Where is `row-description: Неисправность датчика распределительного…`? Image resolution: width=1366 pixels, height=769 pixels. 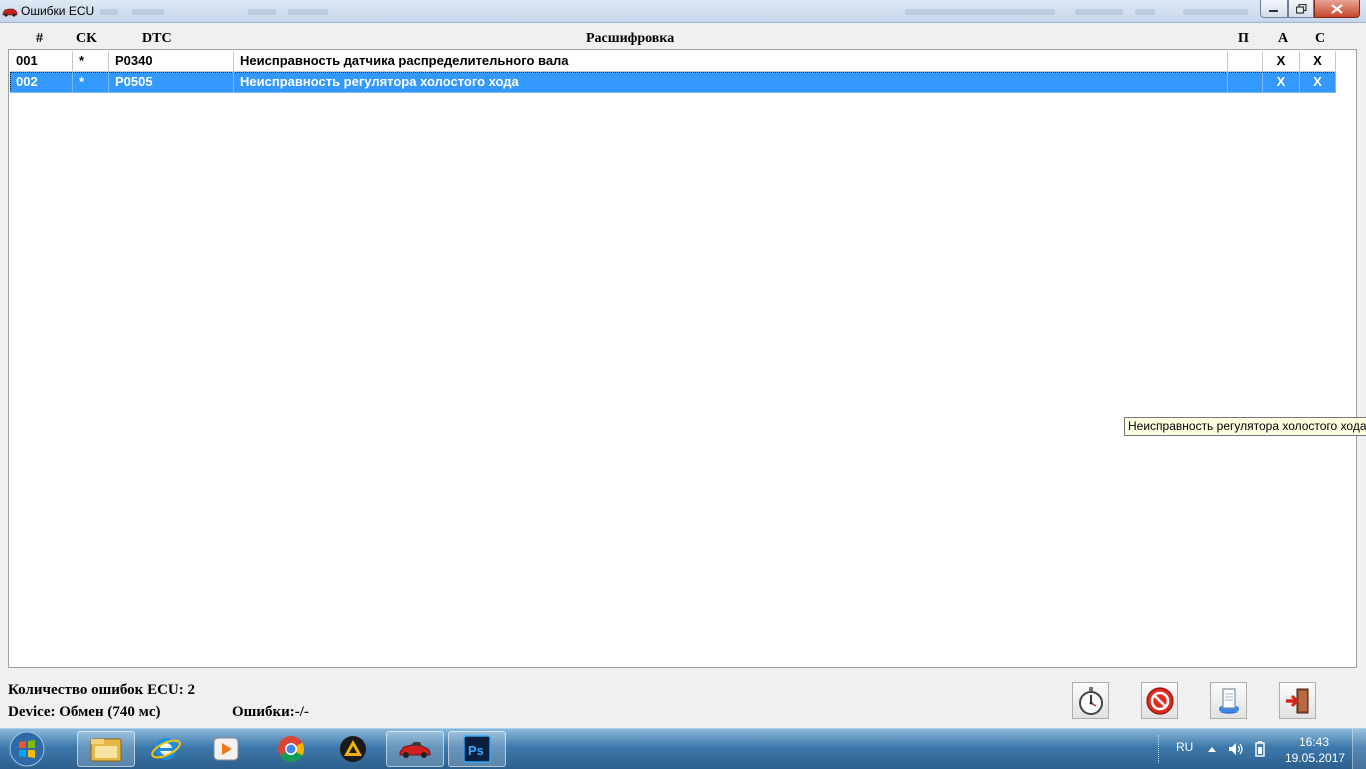
row-description: Неисправность датчика распределительного… is located at coordinates (731, 61).